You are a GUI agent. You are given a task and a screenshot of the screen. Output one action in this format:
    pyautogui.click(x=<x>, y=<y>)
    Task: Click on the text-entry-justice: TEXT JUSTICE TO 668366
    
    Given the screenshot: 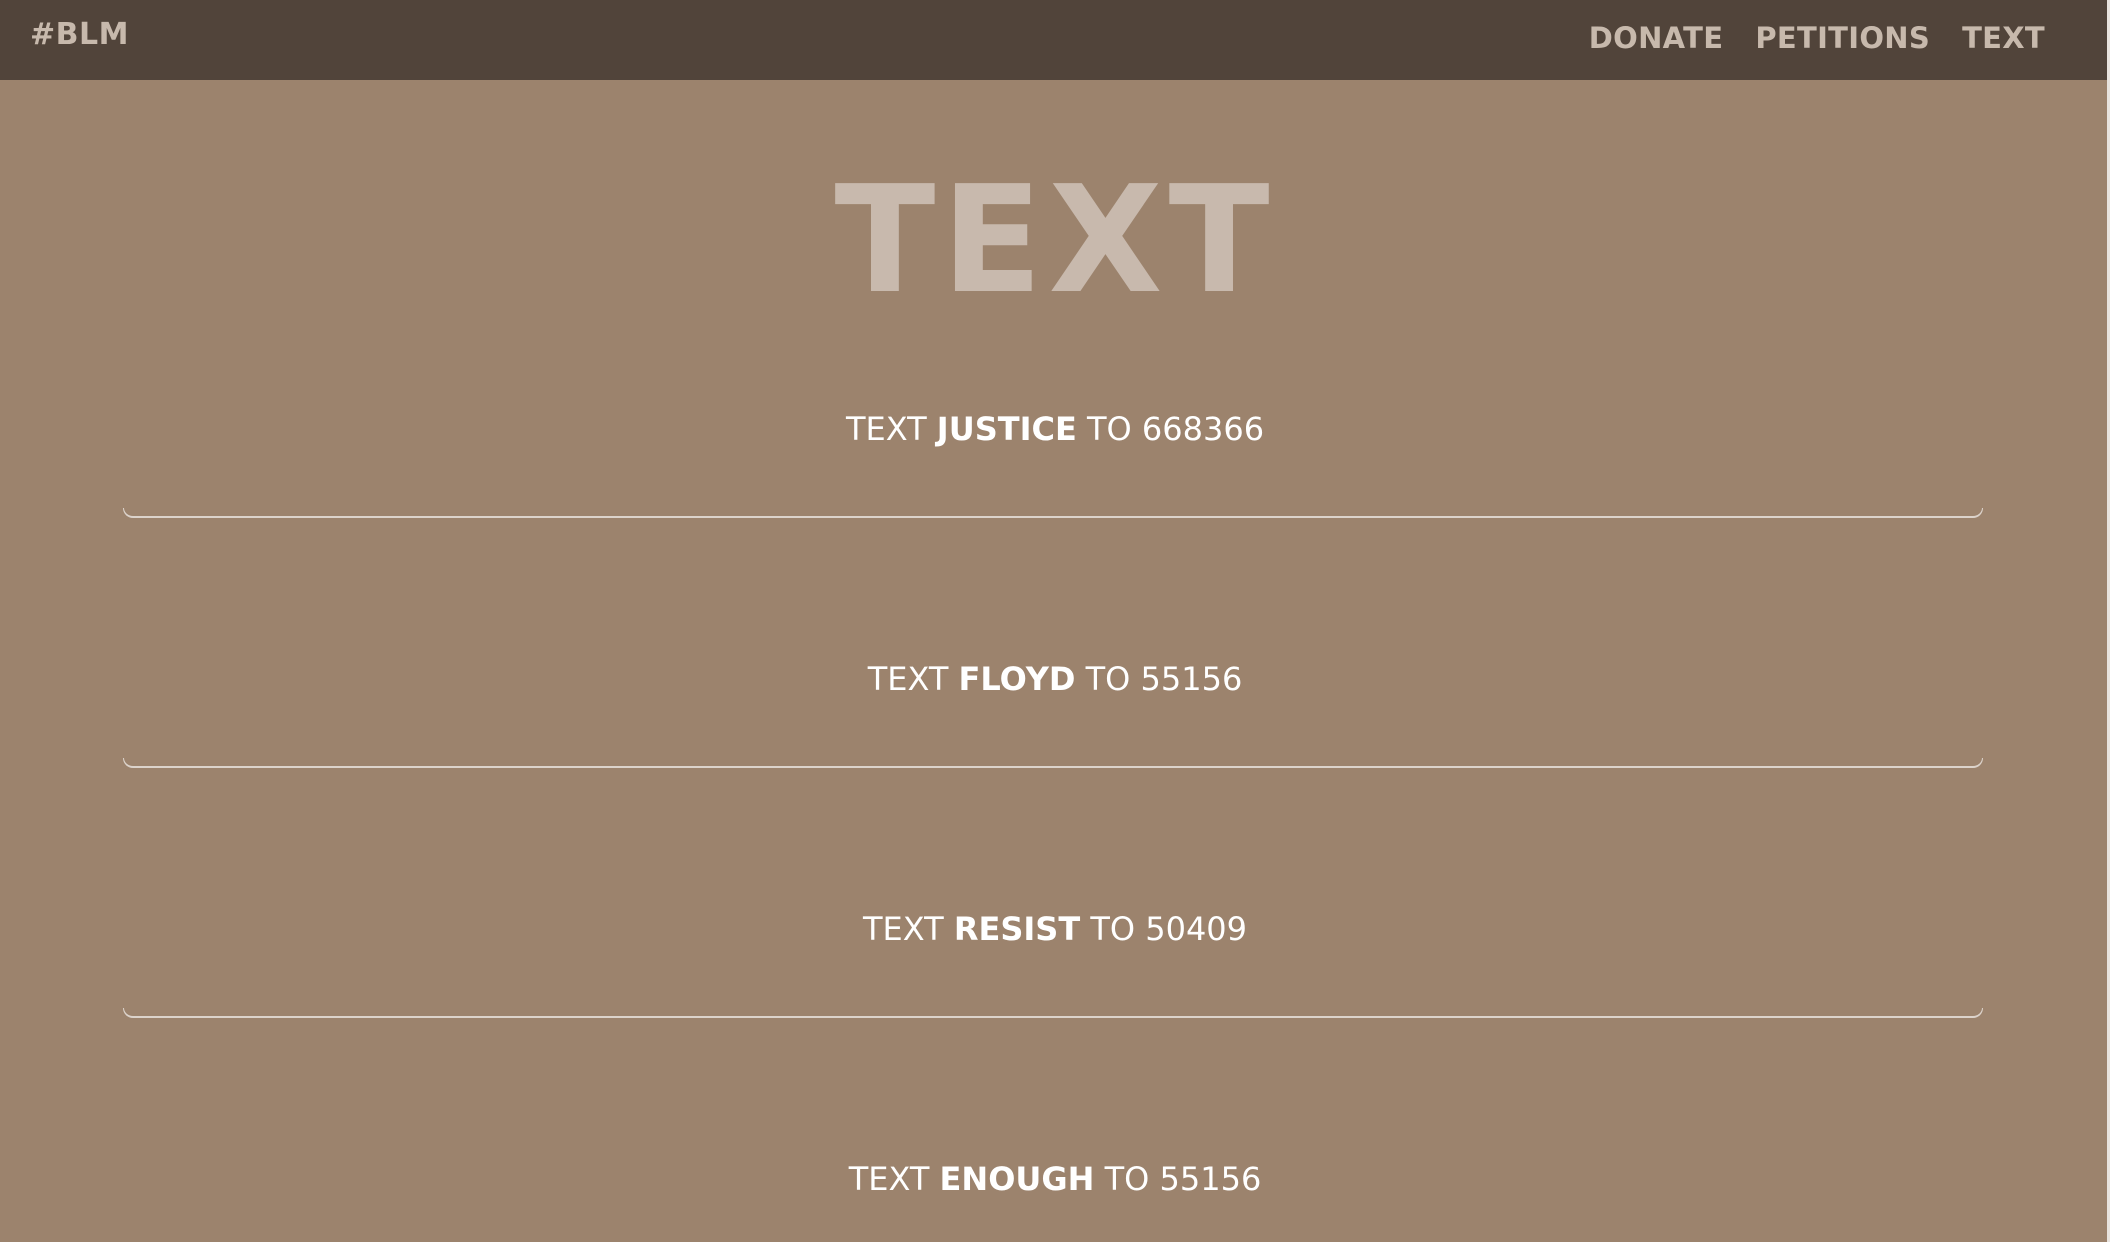 What is the action you would take?
    pyautogui.click(x=1055, y=429)
    